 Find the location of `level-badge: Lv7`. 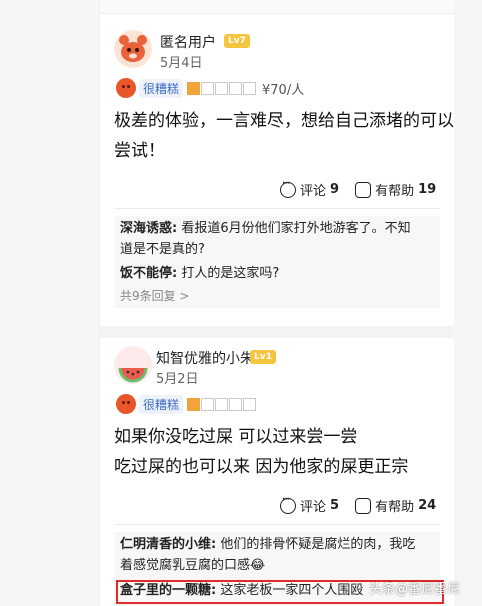

level-badge: Lv7 is located at coordinates (237, 41).